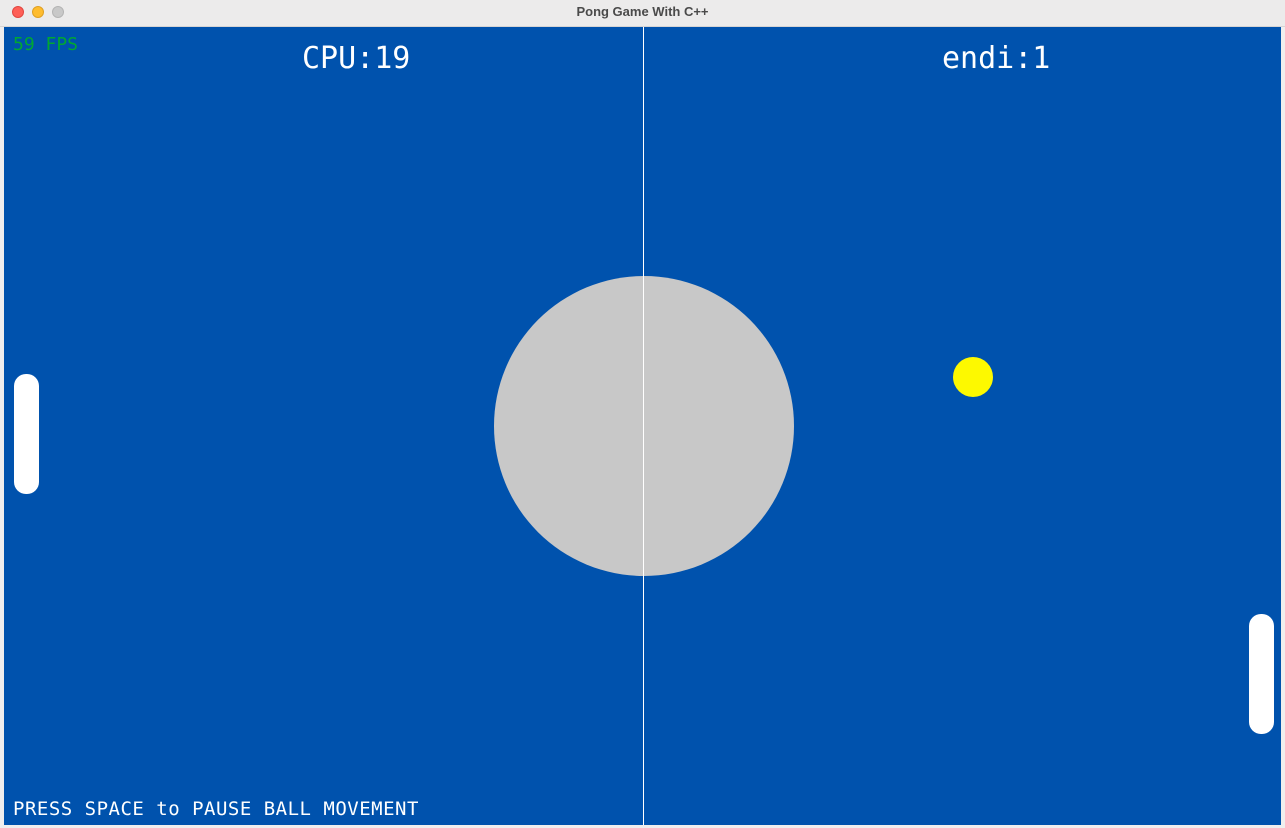 This screenshot has width=1285, height=828. Describe the element at coordinates (356, 58) in the screenshot. I see `cpu-score: CPU:19` at that location.